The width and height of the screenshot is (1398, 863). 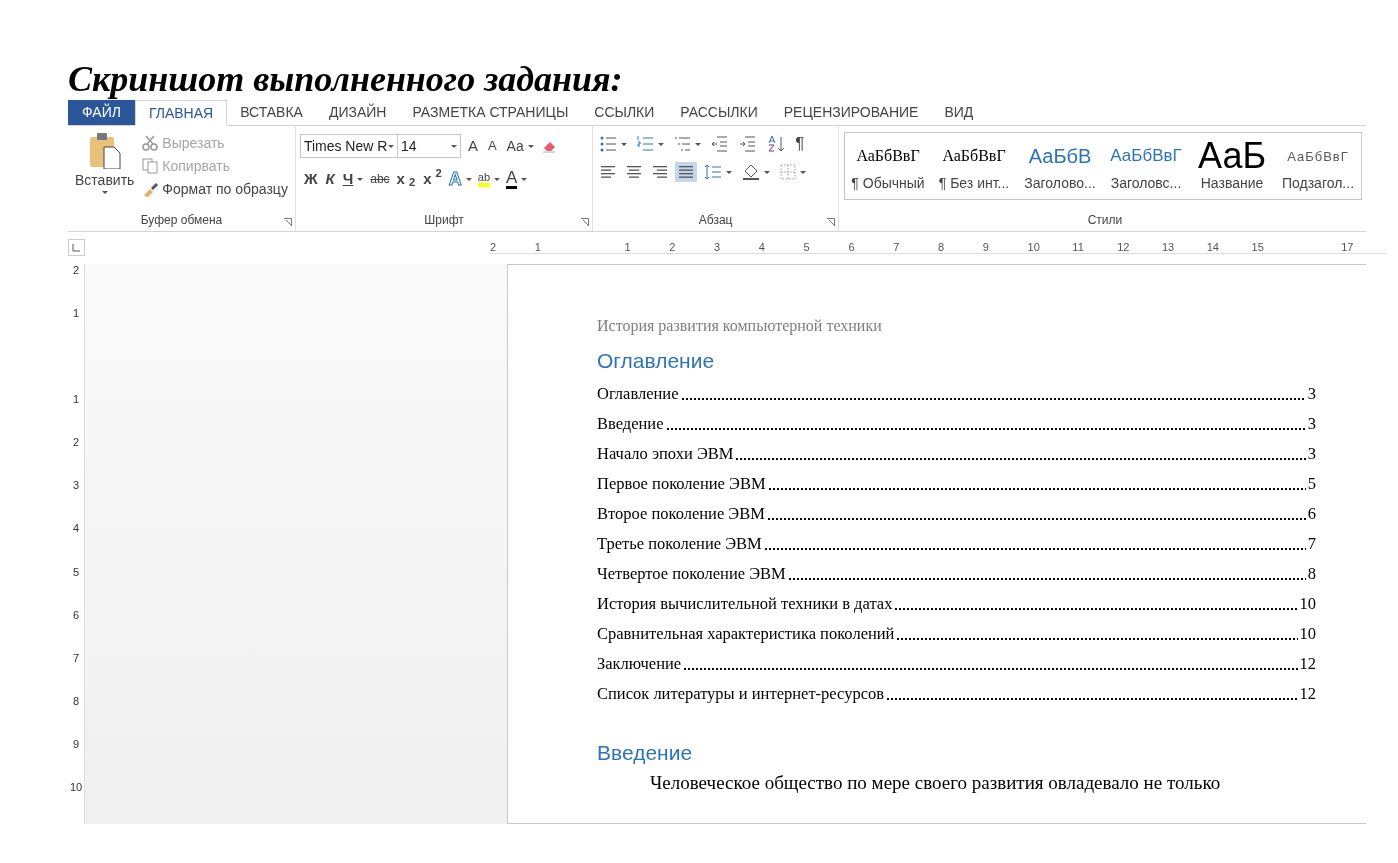 I want to click on style-item: АаБ Название, so click(x=1232, y=166).